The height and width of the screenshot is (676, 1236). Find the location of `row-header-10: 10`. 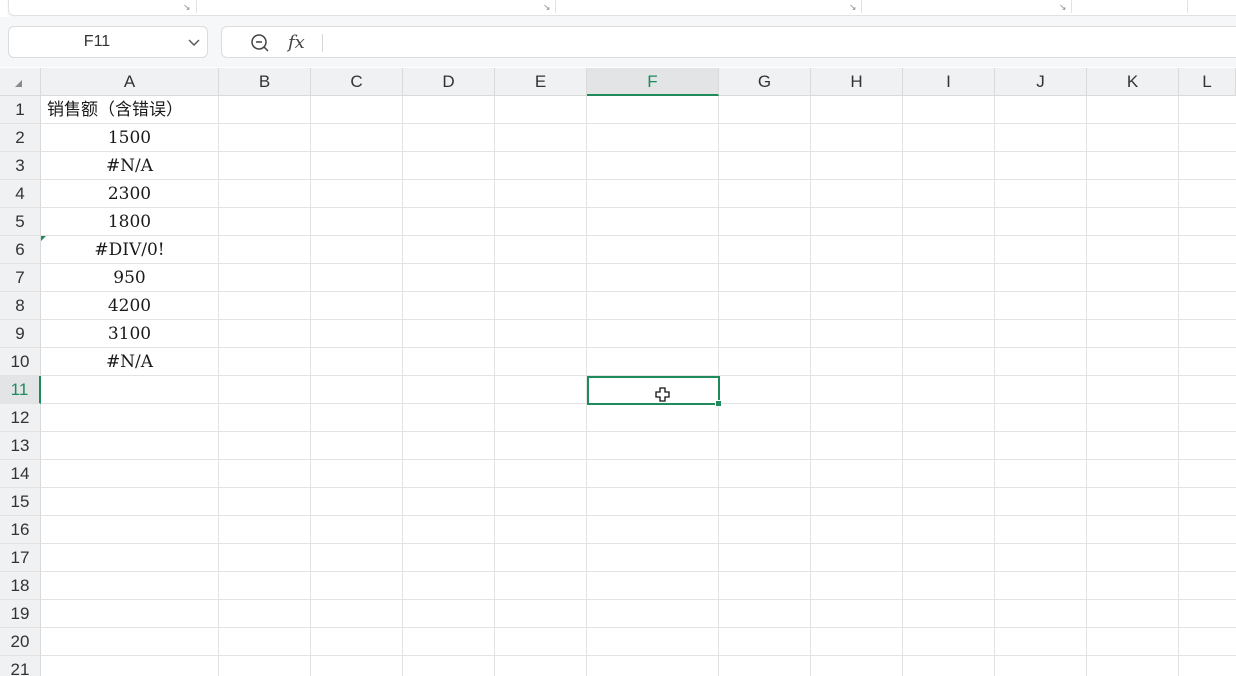

row-header-10: 10 is located at coordinates (20, 362).